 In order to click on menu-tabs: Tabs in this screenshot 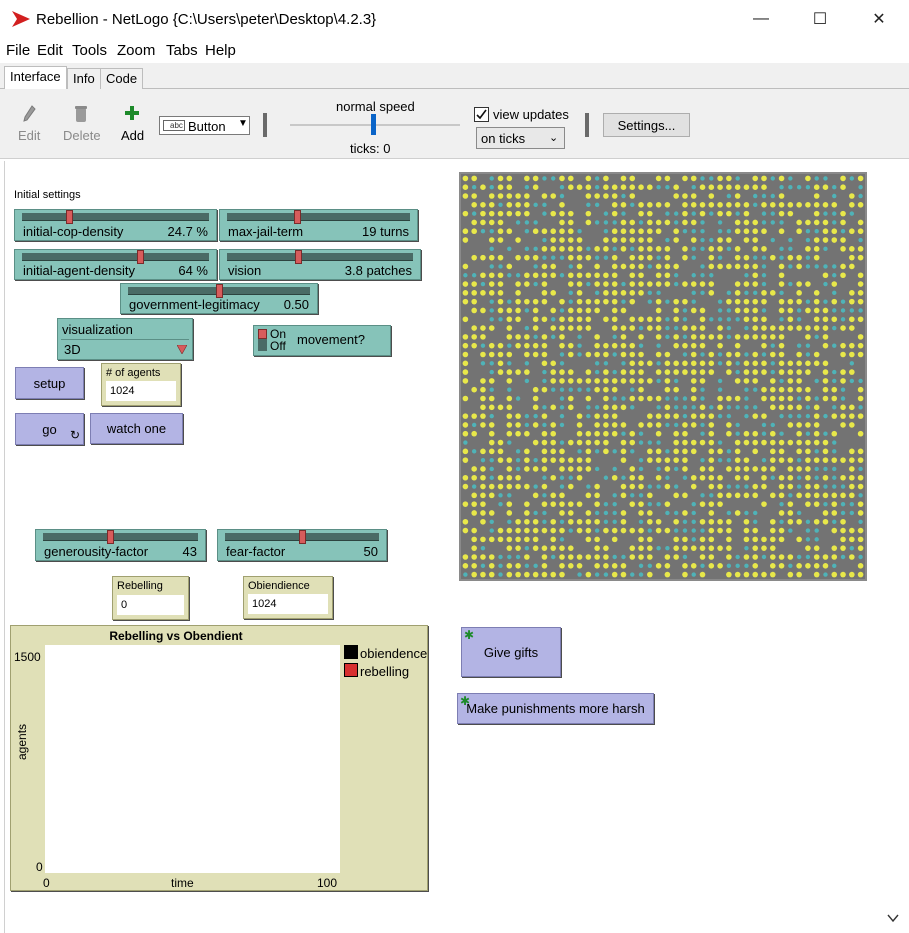, I will do `click(182, 50)`.